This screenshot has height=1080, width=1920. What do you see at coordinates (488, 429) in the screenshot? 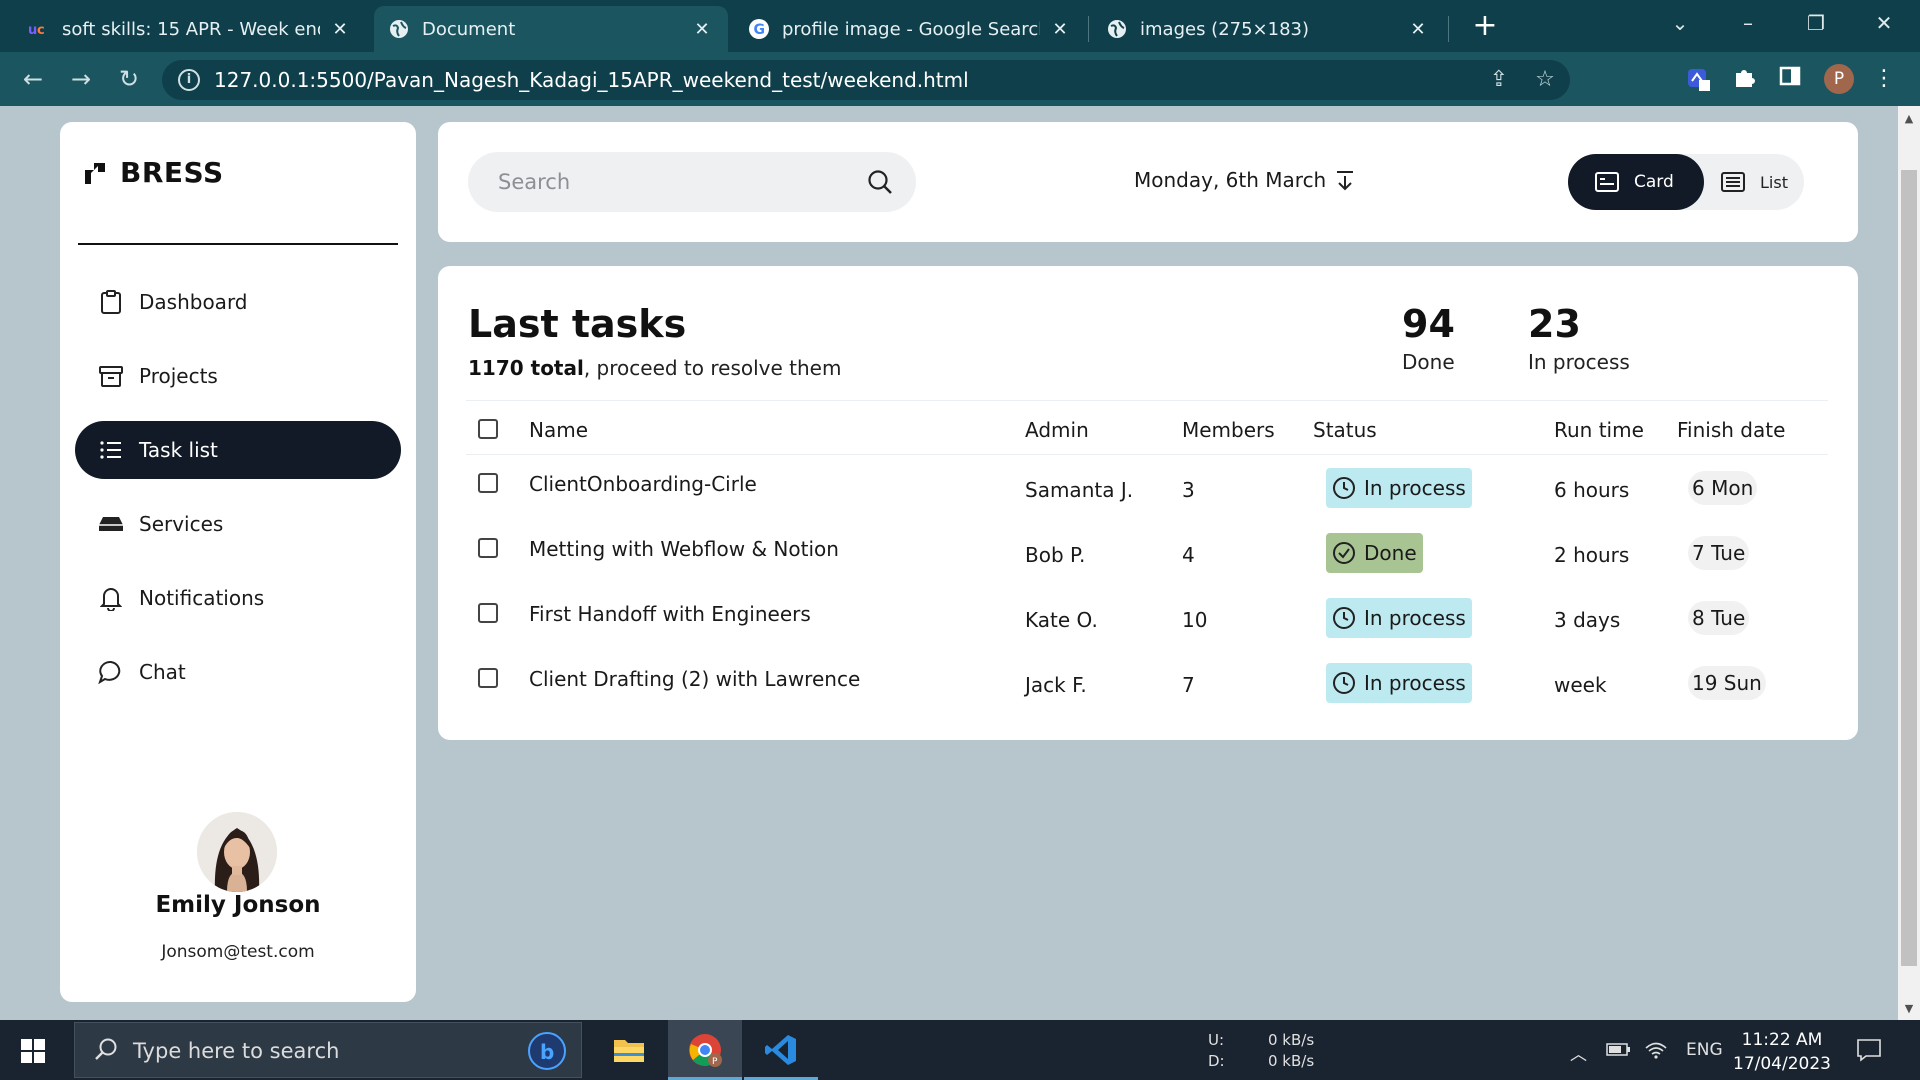
I see `select-all-checkbox` at bounding box center [488, 429].